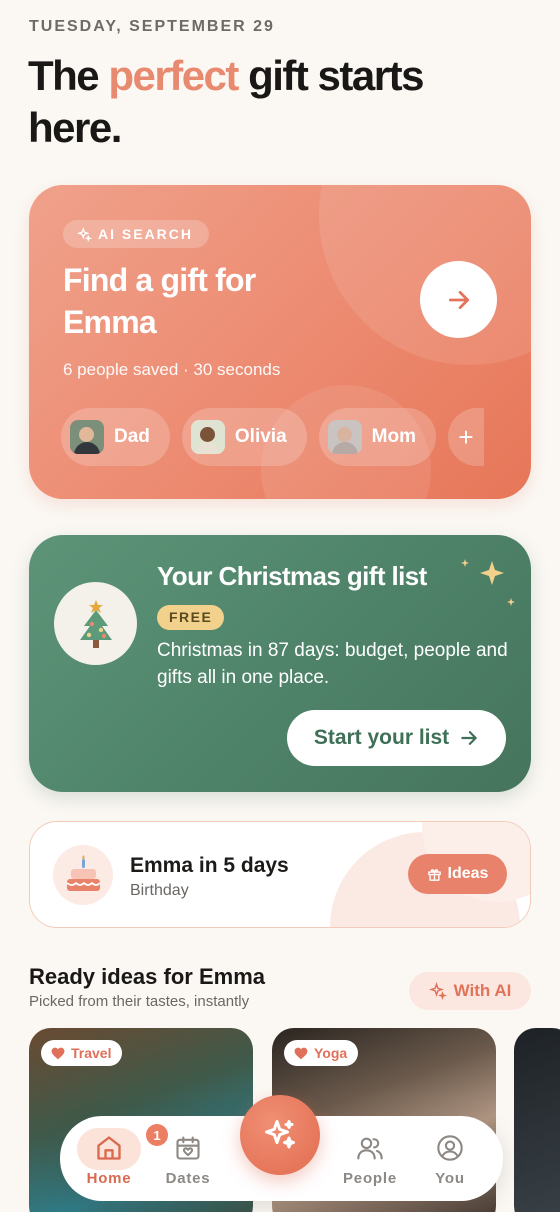 This screenshot has height=1212, width=560. I want to click on people-chips: Dad Olivia Mom +, so click(272, 437).